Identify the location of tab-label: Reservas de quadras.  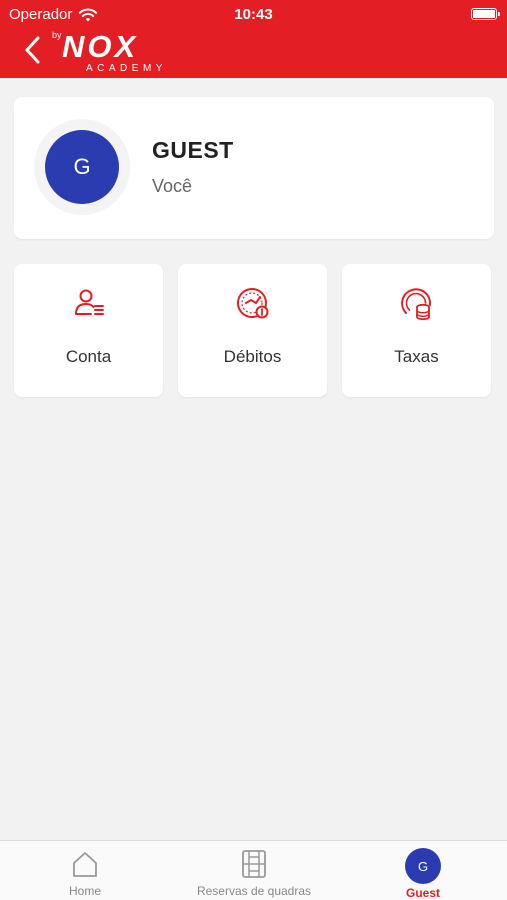
(254, 891).